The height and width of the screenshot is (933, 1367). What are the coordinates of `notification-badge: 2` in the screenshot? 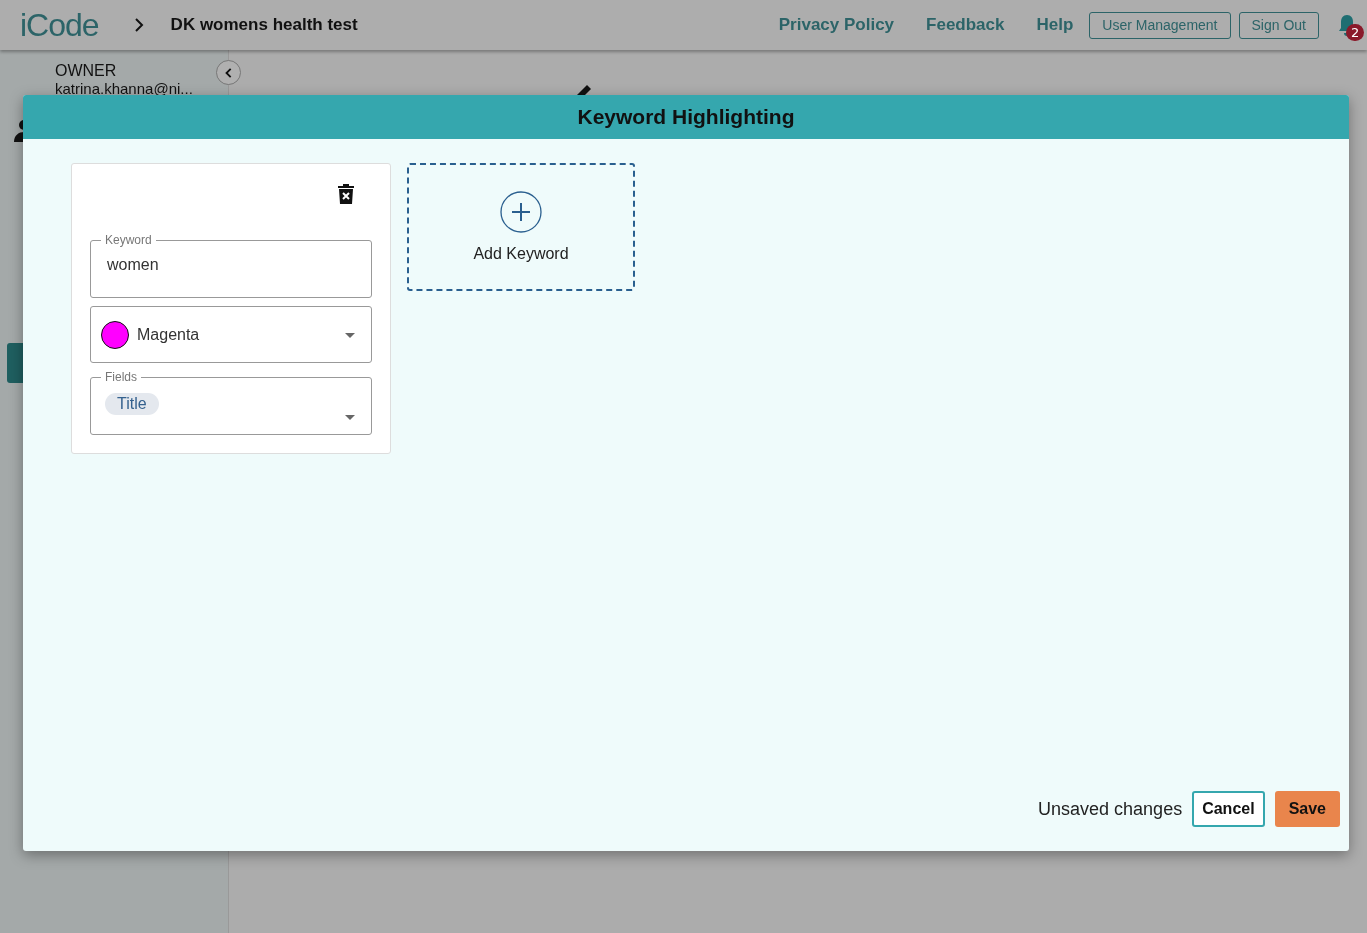 It's located at (1355, 32).